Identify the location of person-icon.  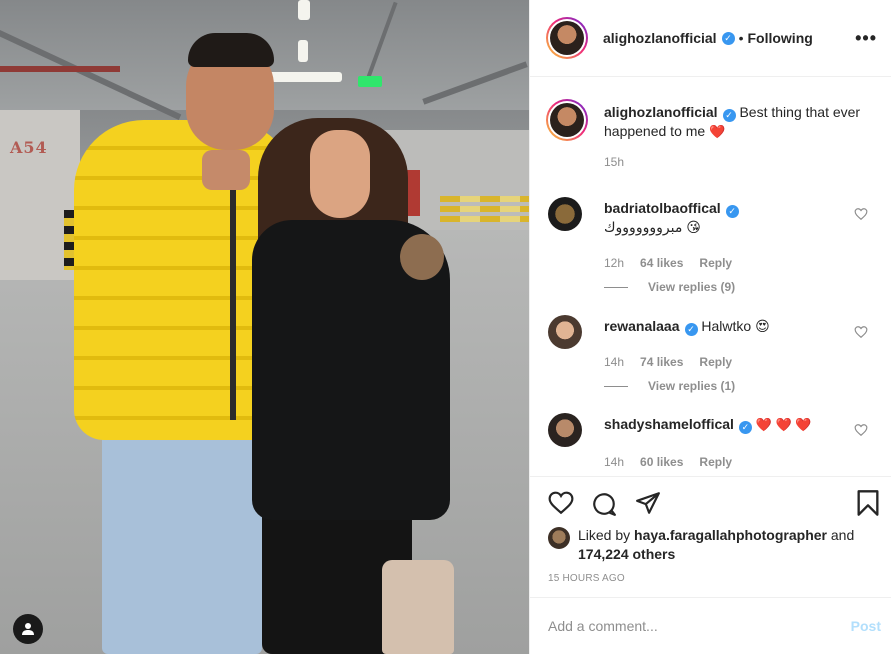
(28, 629).